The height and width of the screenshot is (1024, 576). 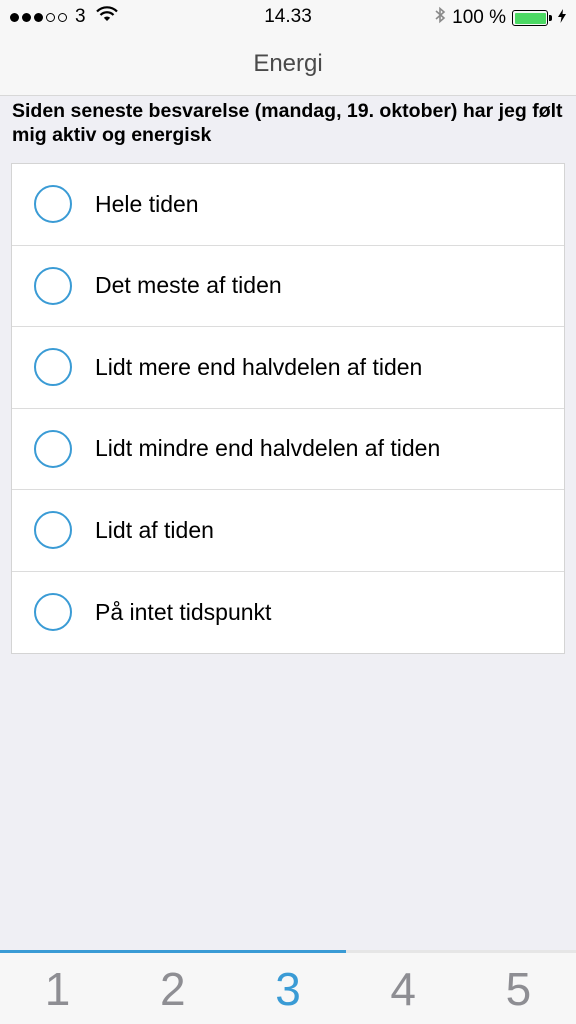 What do you see at coordinates (288, 531) in the screenshot?
I see `answer-option: Lidt af tiden` at bounding box center [288, 531].